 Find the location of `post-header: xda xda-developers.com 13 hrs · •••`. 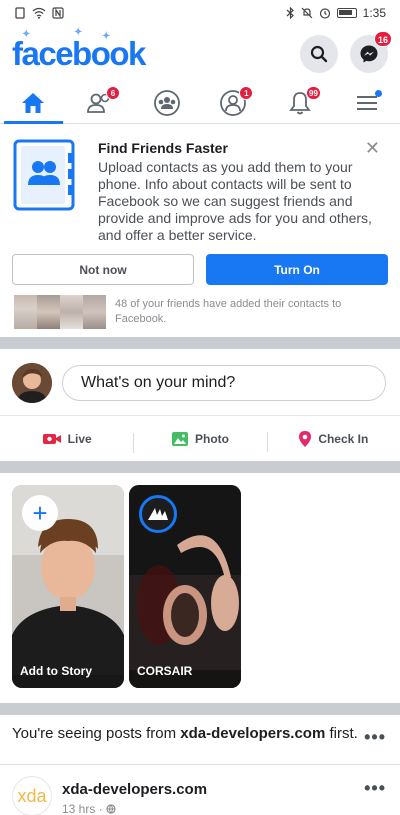

post-header: xda xda-developers.com 13 hrs · ••• is located at coordinates (200, 790).